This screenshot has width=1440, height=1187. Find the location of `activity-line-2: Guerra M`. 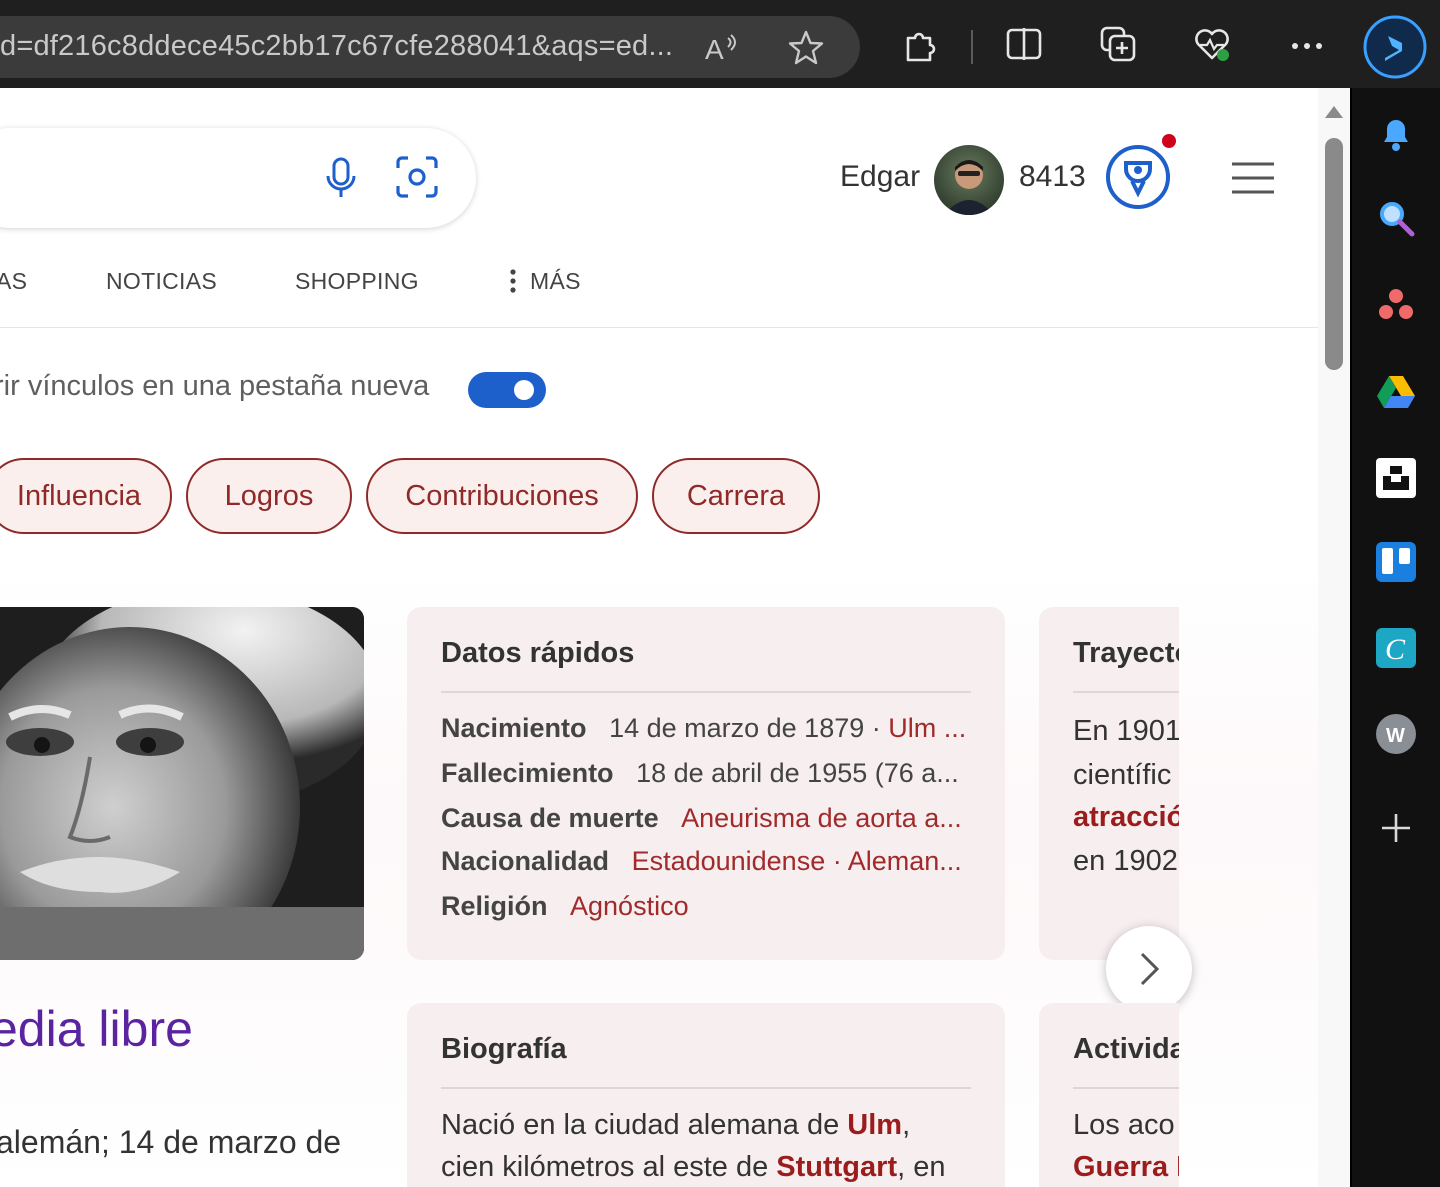

activity-line-2: Guerra M is located at coordinates (1126, 1167).